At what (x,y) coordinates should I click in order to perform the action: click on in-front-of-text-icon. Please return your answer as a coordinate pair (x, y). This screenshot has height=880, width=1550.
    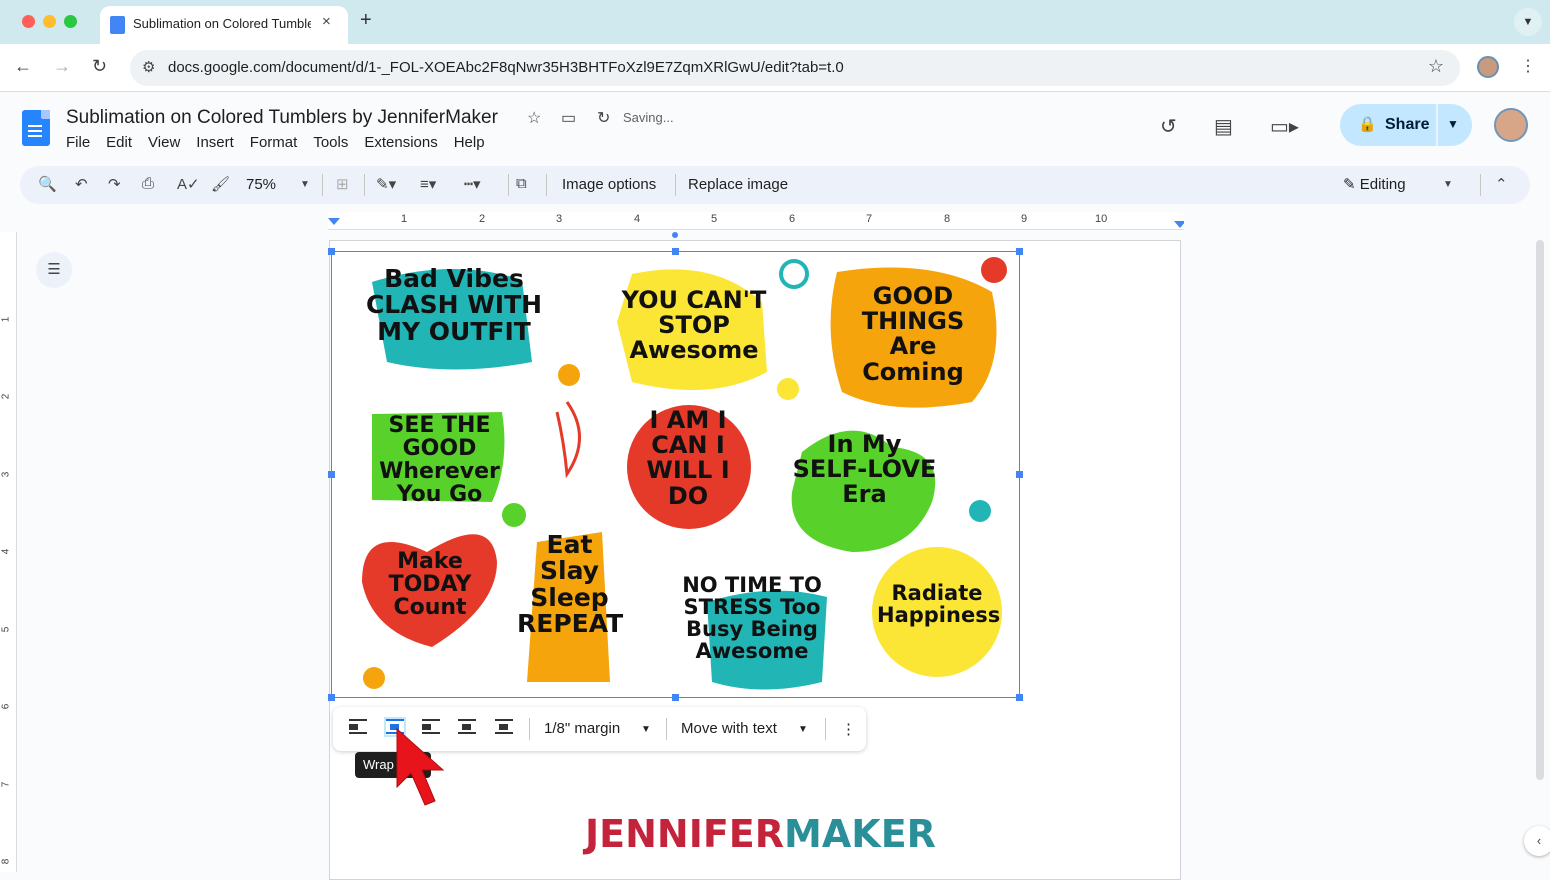
    Looking at the image, I should click on (504, 727).